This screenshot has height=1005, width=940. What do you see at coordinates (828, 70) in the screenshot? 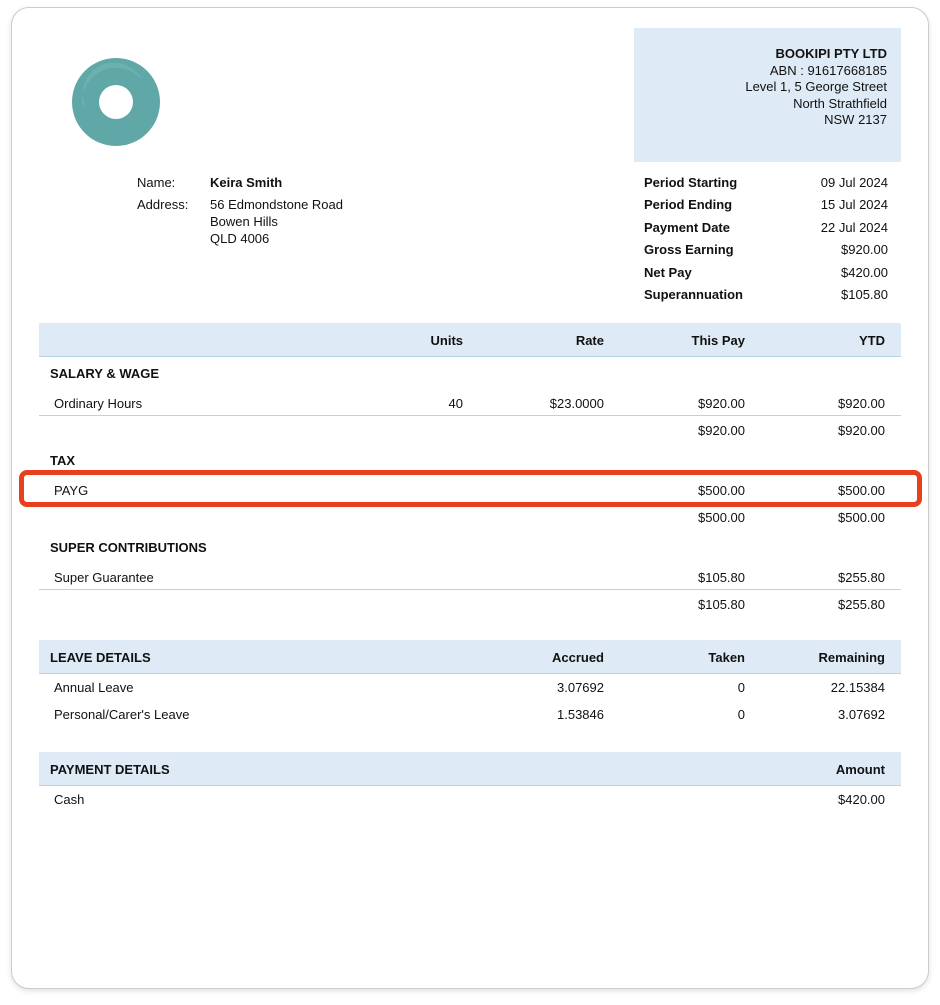
I see `company-abn: ABN : 91617668185` at bounding box center [828, 70].